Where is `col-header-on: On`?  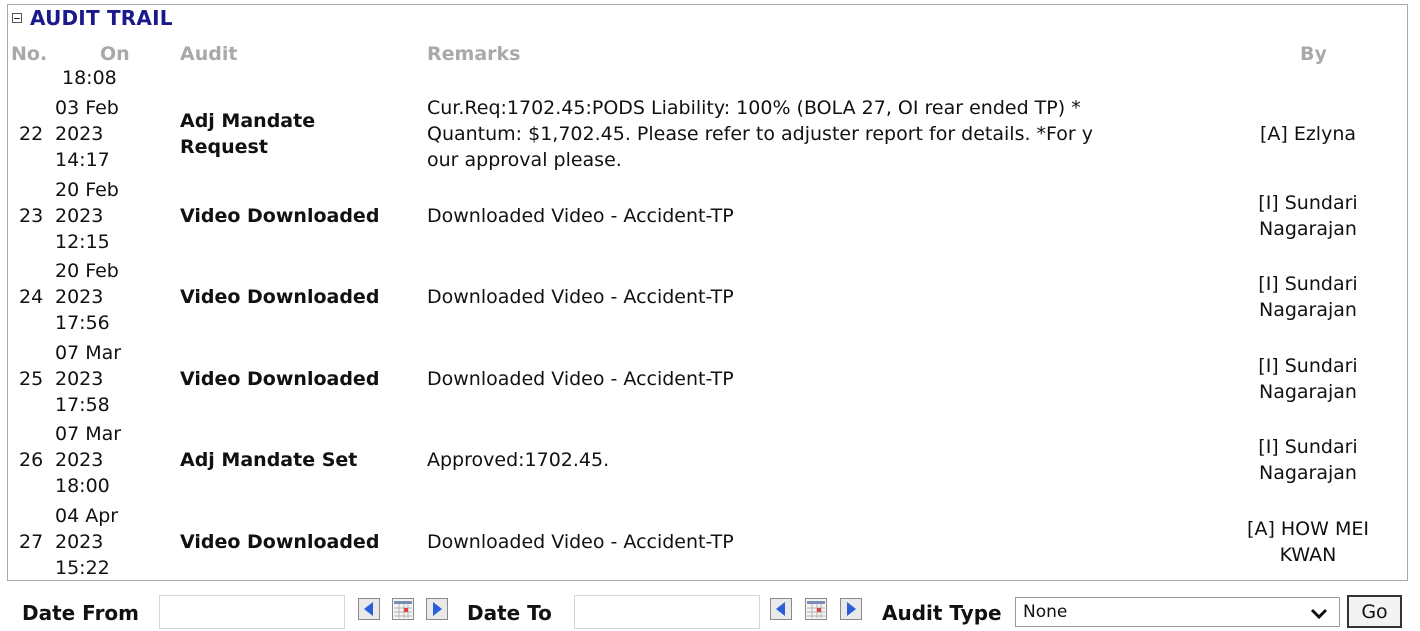 col-header-on: On is located at coordinates (115, 54).